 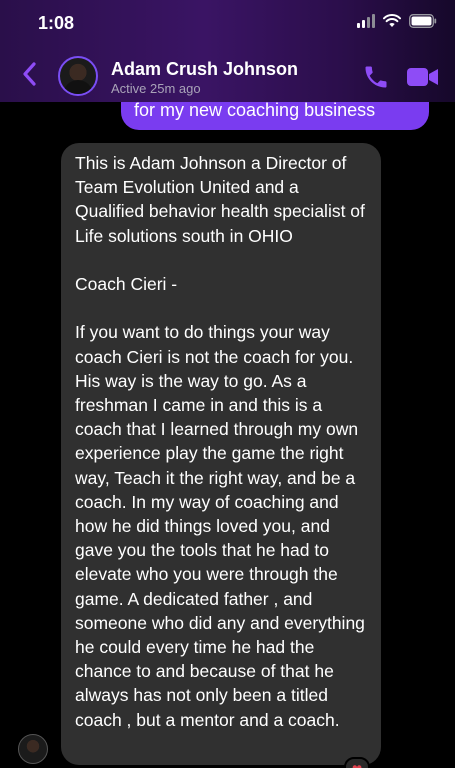 I want to click on contact-avatar, so click(x=78, y=76).